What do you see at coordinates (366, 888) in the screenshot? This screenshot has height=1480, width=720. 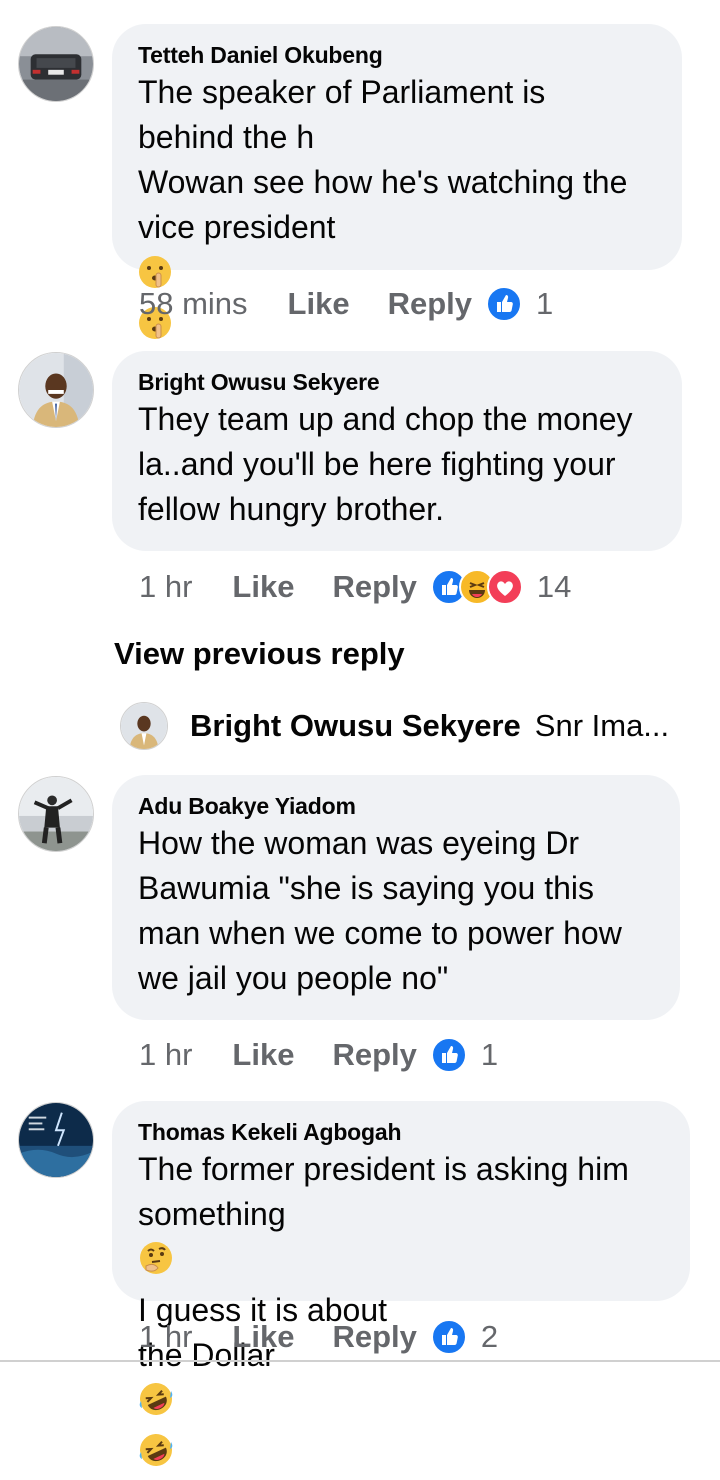 I see `comment-line: Bawumia "she is saying you this` at bounding box center [366, 888].